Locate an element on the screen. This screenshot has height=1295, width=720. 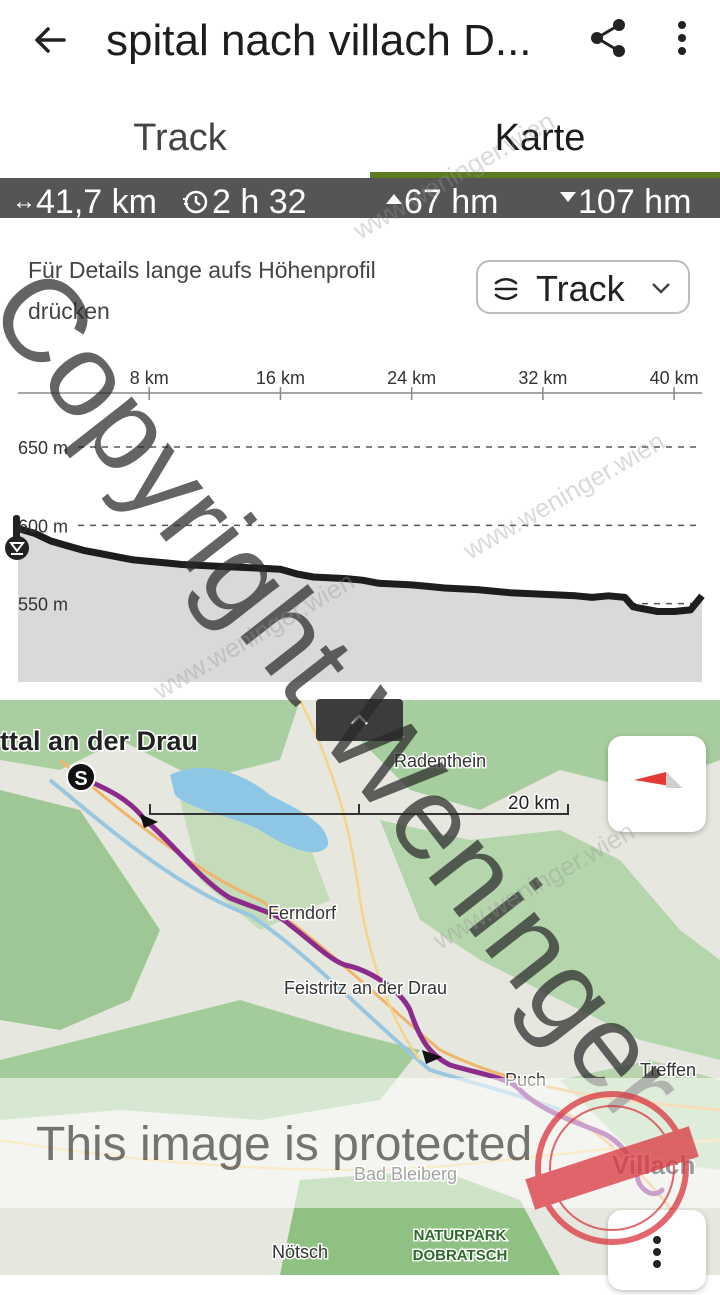
descent-icon is located at coordinates (568, 198).